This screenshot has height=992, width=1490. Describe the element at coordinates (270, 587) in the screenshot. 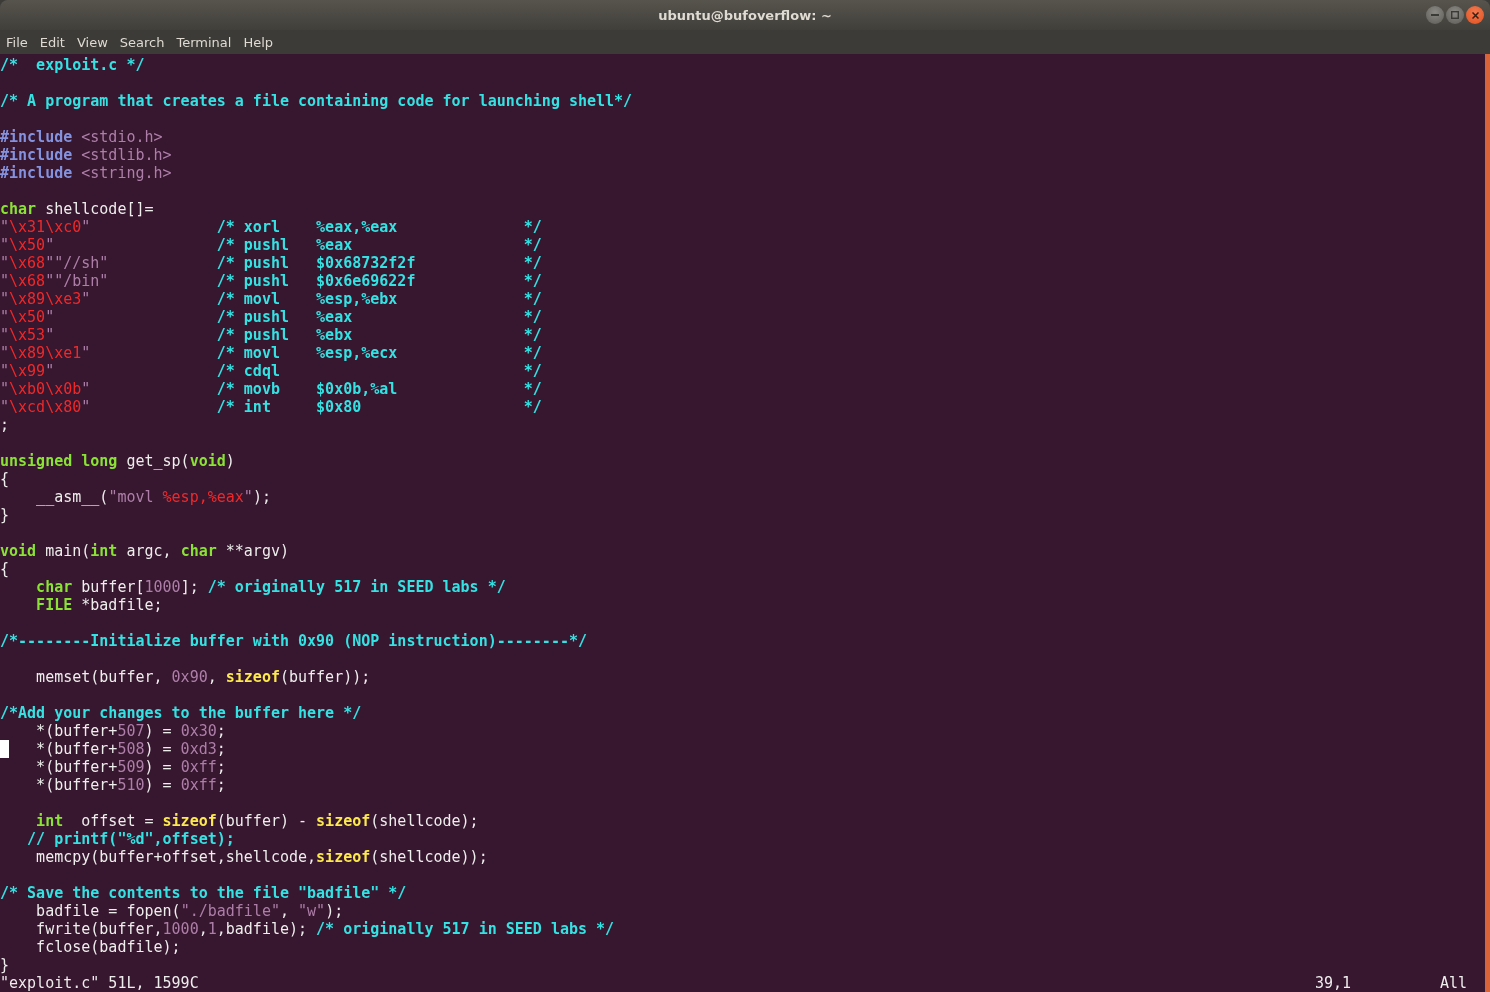

I see `code-line: char buffer[1000]; /* originally 517 in SEED labs */` at that location.